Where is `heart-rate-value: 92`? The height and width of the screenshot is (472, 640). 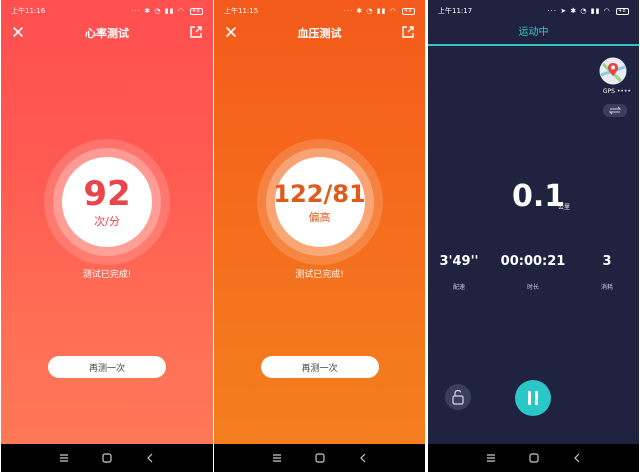 heart-rate-value: 92 is located at coordinates (107, 193).